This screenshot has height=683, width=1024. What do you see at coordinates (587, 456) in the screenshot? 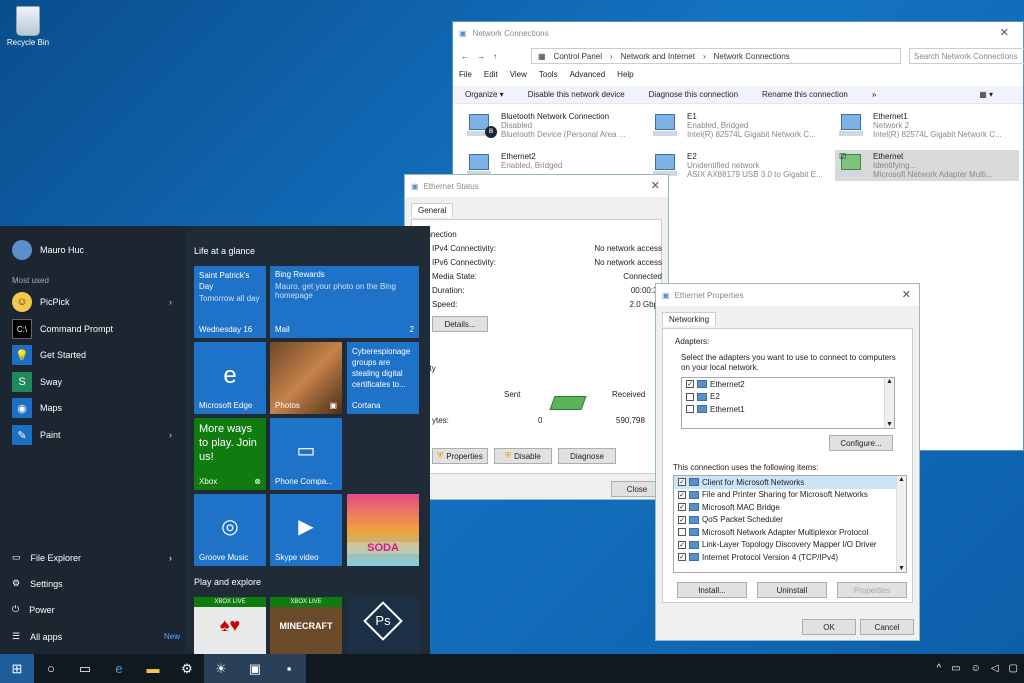
I see `diagnose-button: Diagnose` at bounding box center [587, 456].